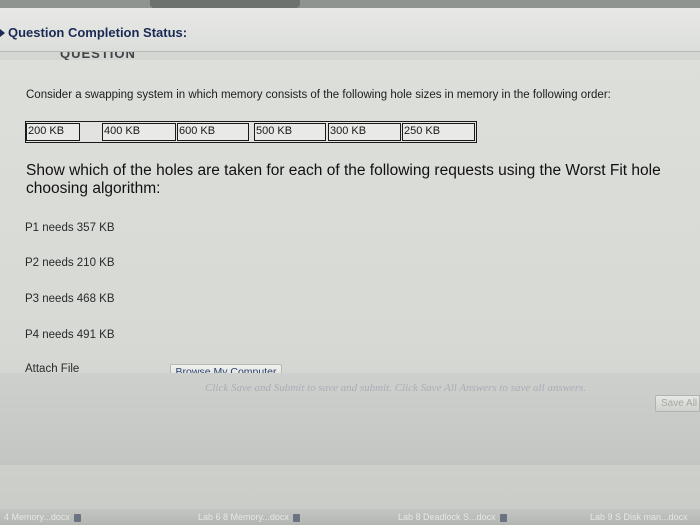 The width and height of the screenshot is (700, 525). I want to click on question-status-bar: Question Completion Status:, so click(350, 30).